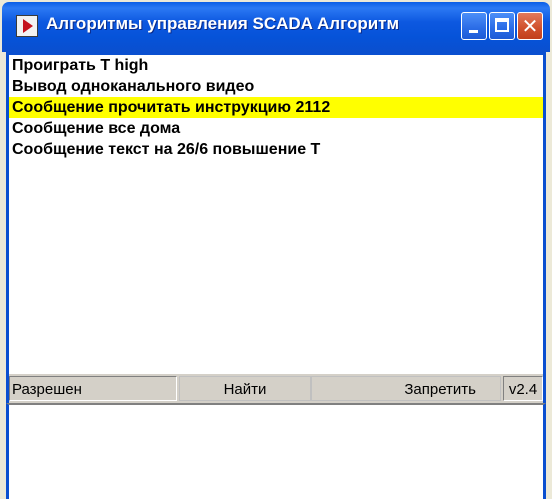 Image resolution: width=552 pixels, height=499 pixels. I want to click on title-bar: Алгоритмы управления SCADA Алгоритм ✕, so click(276, 27).